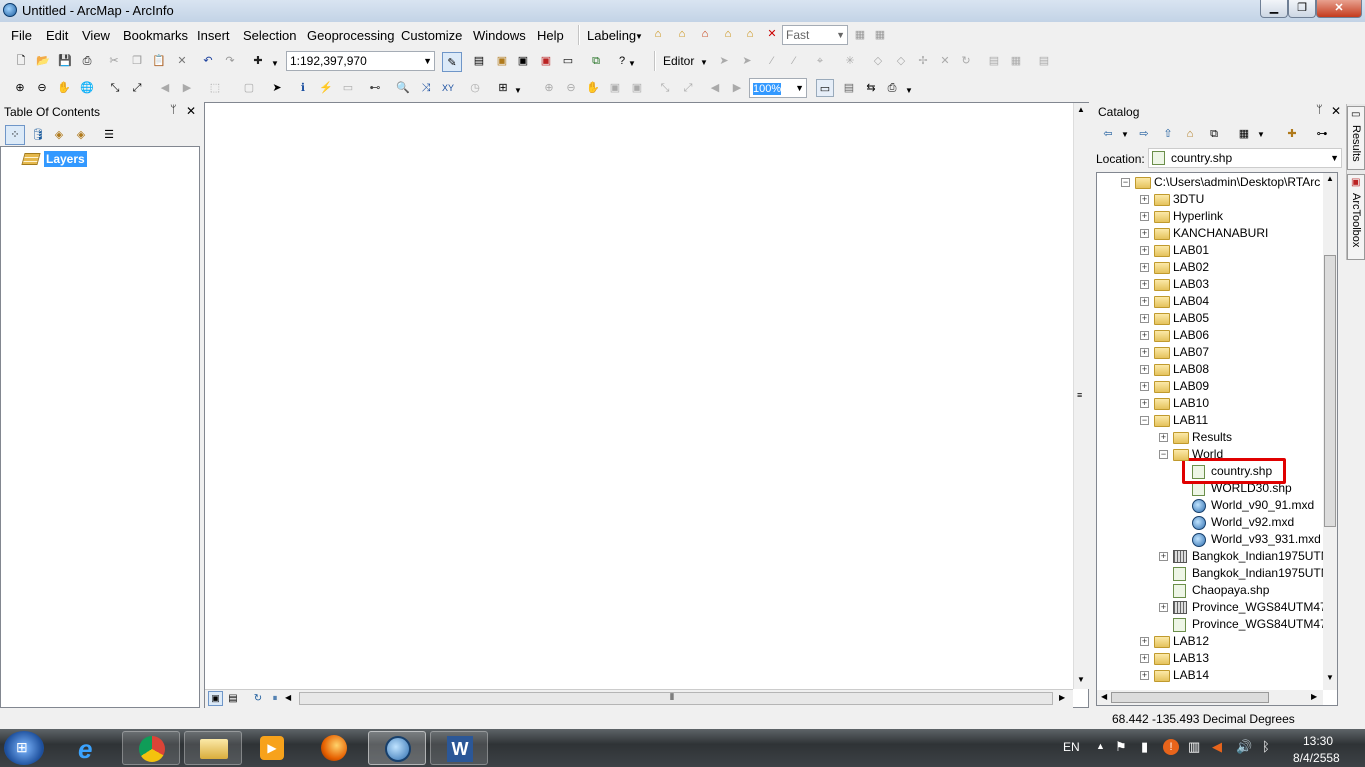  I want to click on cut-icon: ✂, so click(114, 61).